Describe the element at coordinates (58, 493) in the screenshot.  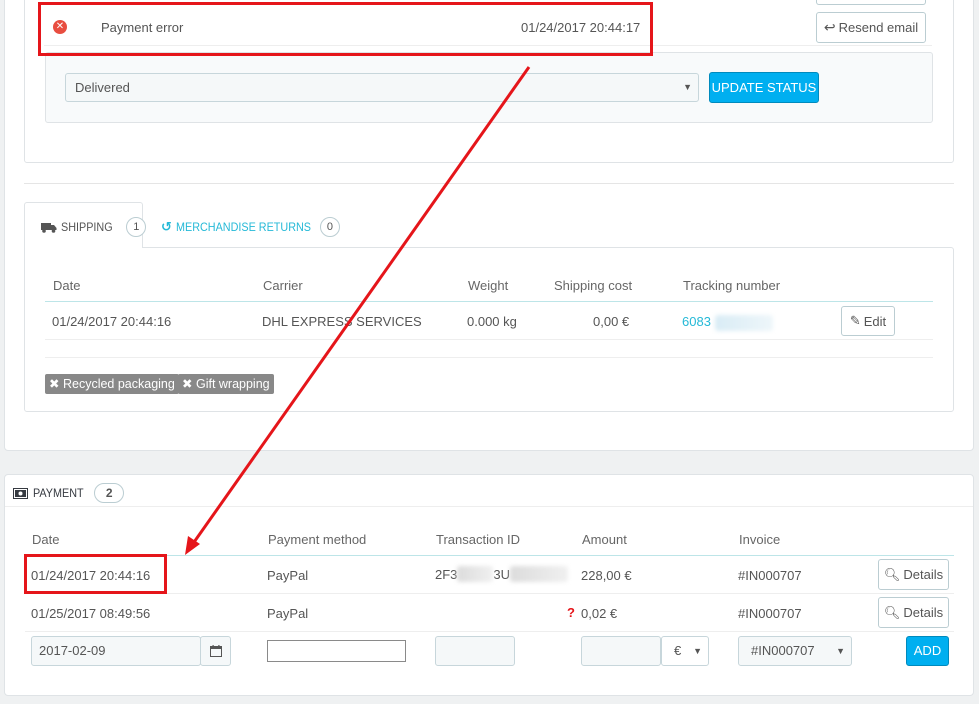
I see `payment-title-text: PAYMENT` at that location.